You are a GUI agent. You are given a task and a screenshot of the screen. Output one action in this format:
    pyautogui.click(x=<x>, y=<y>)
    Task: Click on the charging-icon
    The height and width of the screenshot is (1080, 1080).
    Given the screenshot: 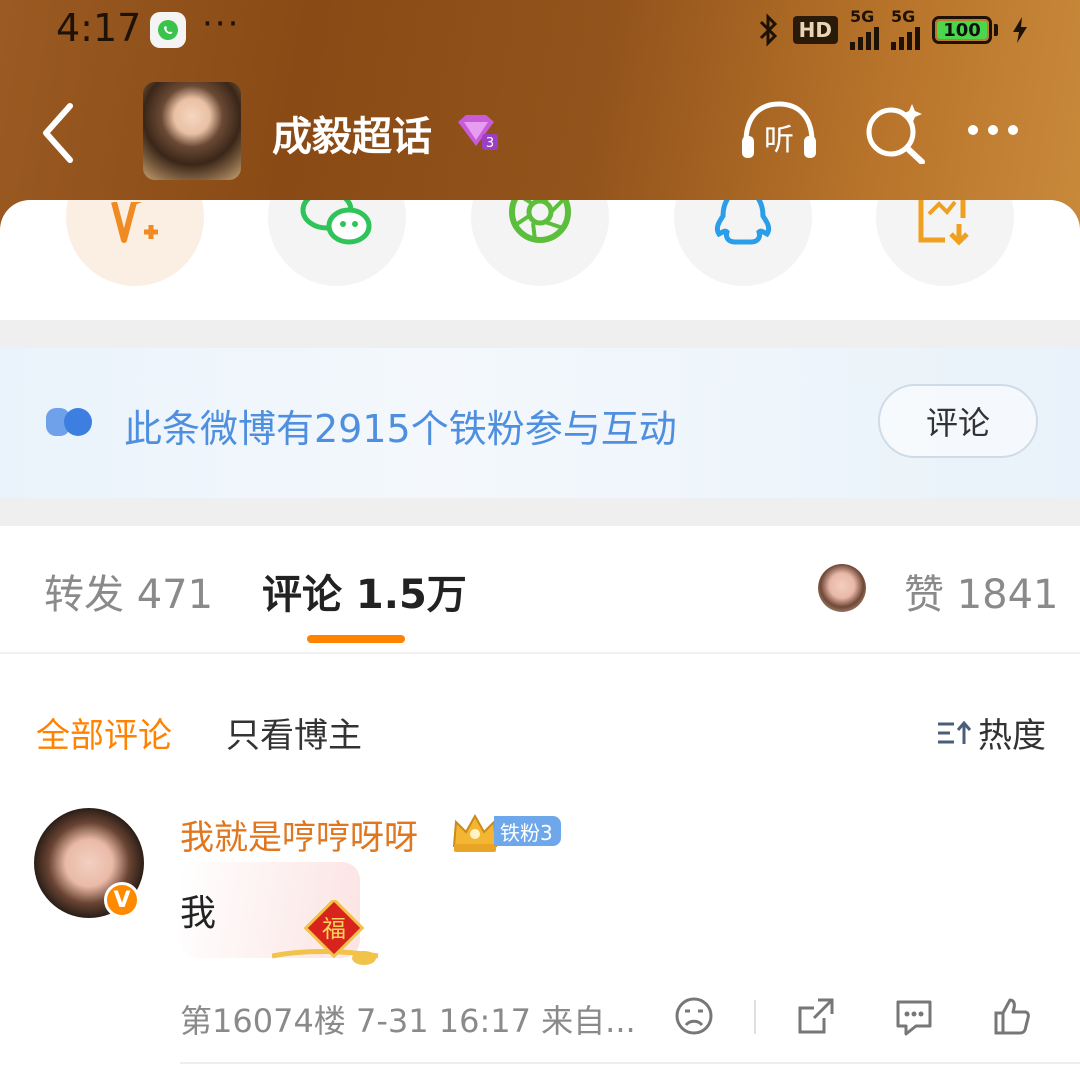 What is the action you would take?
    pyautogui.click(x=1020, y=30)
    